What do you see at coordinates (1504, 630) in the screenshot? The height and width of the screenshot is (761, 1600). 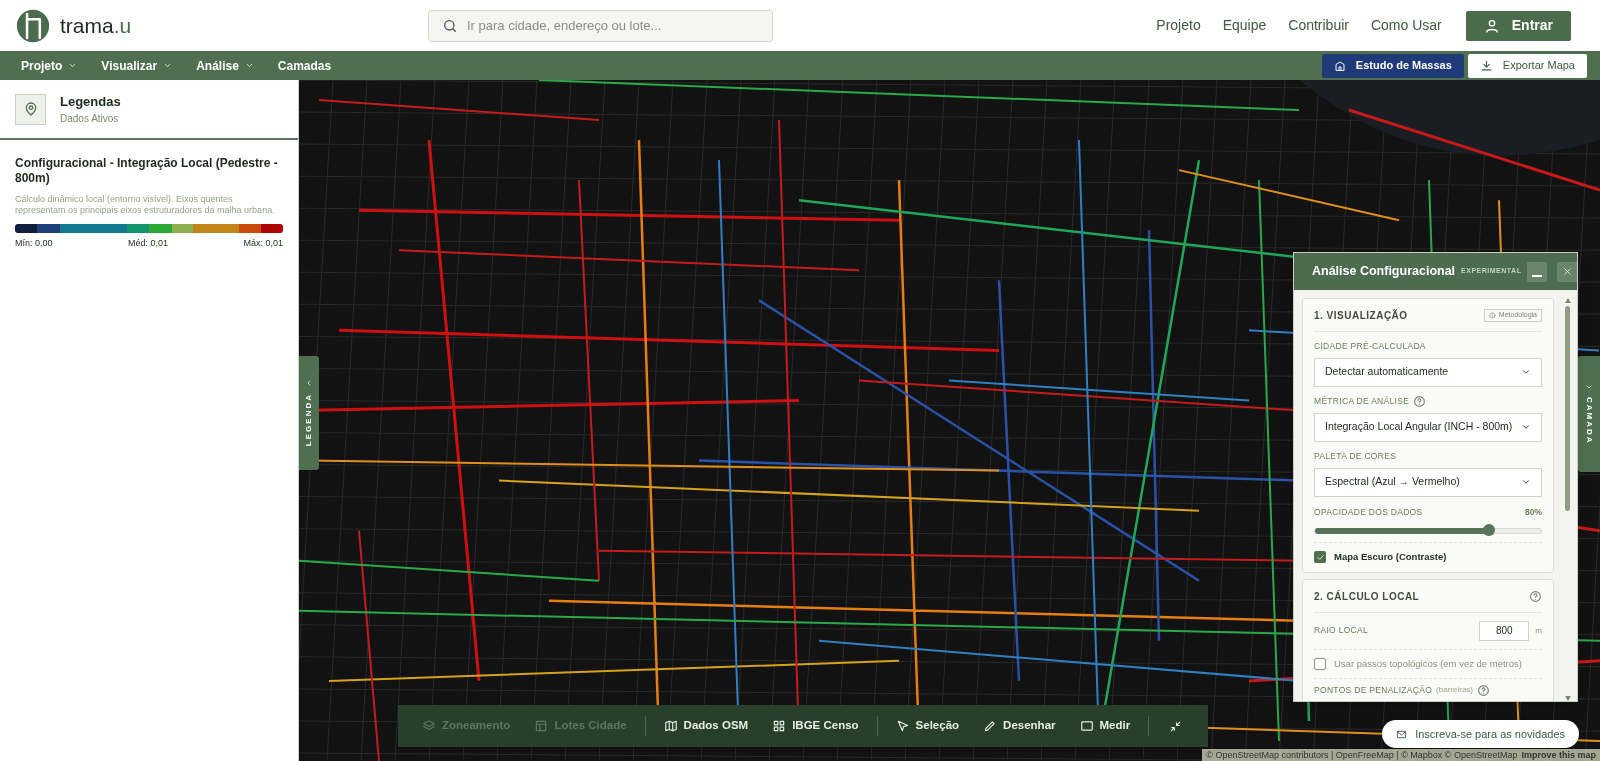 I see `number-field: 800` at bounding box center [1504, 630].